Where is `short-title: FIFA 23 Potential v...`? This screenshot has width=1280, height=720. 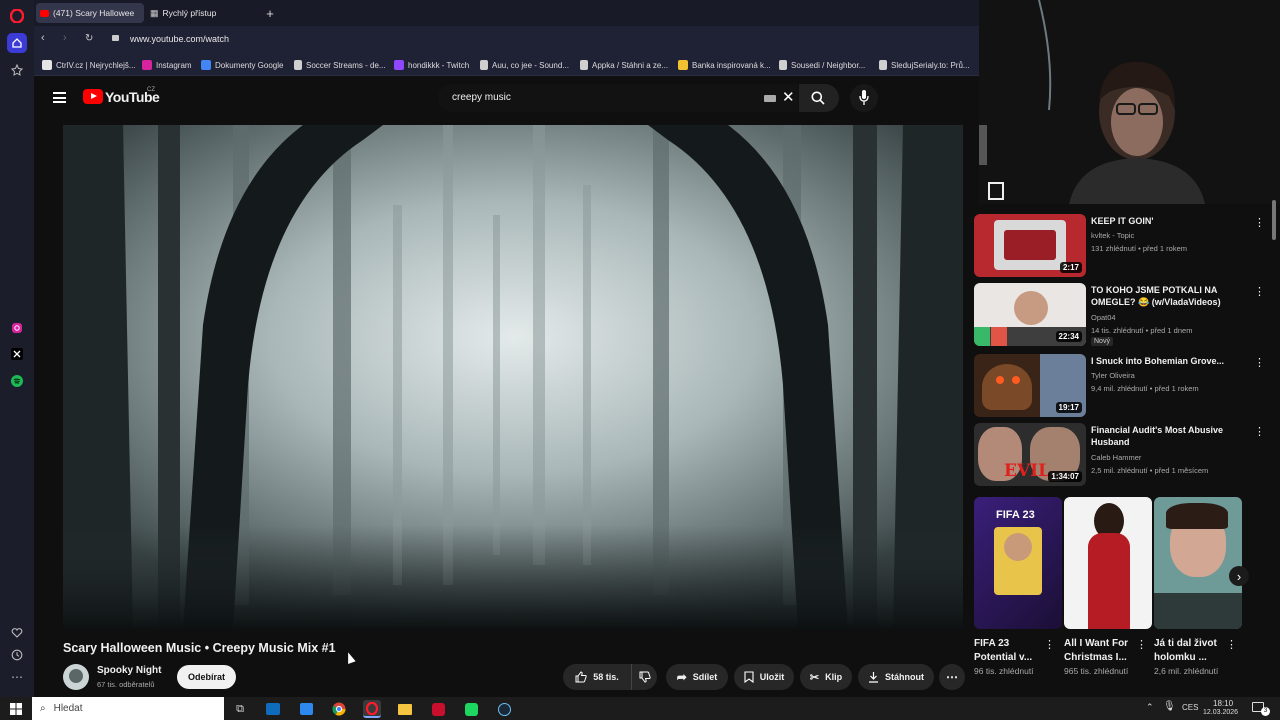 short-title: FIFA 23 Potential v... is located at coordinates (1010, 651).